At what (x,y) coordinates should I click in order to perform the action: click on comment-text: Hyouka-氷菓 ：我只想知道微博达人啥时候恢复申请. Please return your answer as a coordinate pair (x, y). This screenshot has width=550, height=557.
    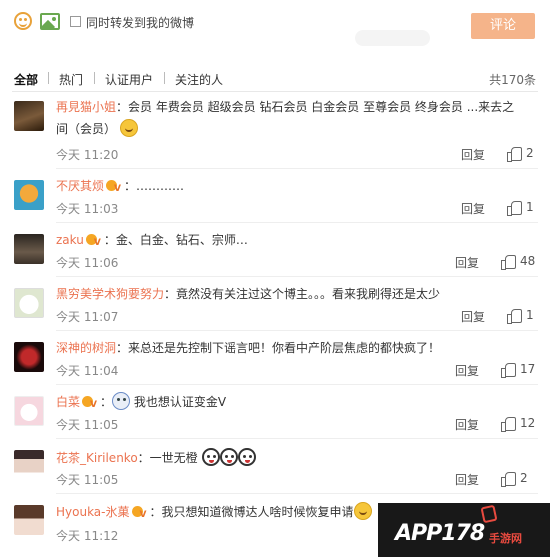
    Looking at the image, I should click on (216, 513).